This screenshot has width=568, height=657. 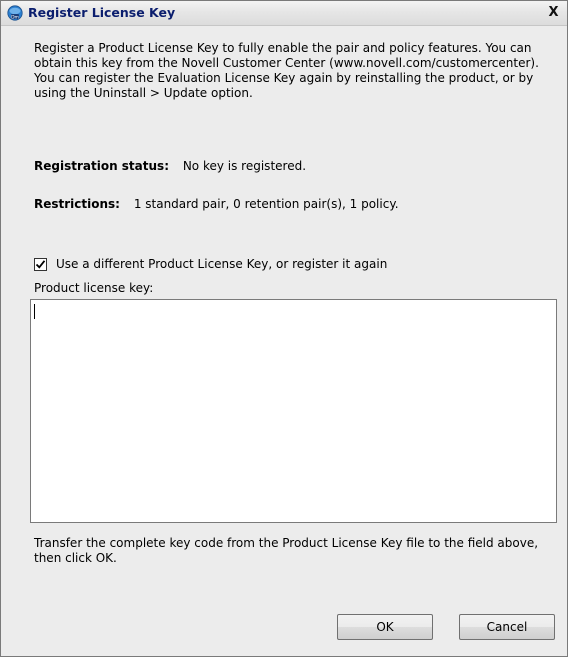 What do you see at coordinates (15, 13) in the screenshot?
I see `app-logo-icon: Dm` at bounding box center [15, 13].